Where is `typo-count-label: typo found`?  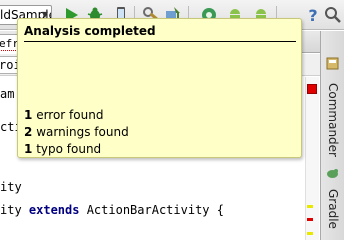 typo-count-label: typo found is located at coordinates (69, 149).